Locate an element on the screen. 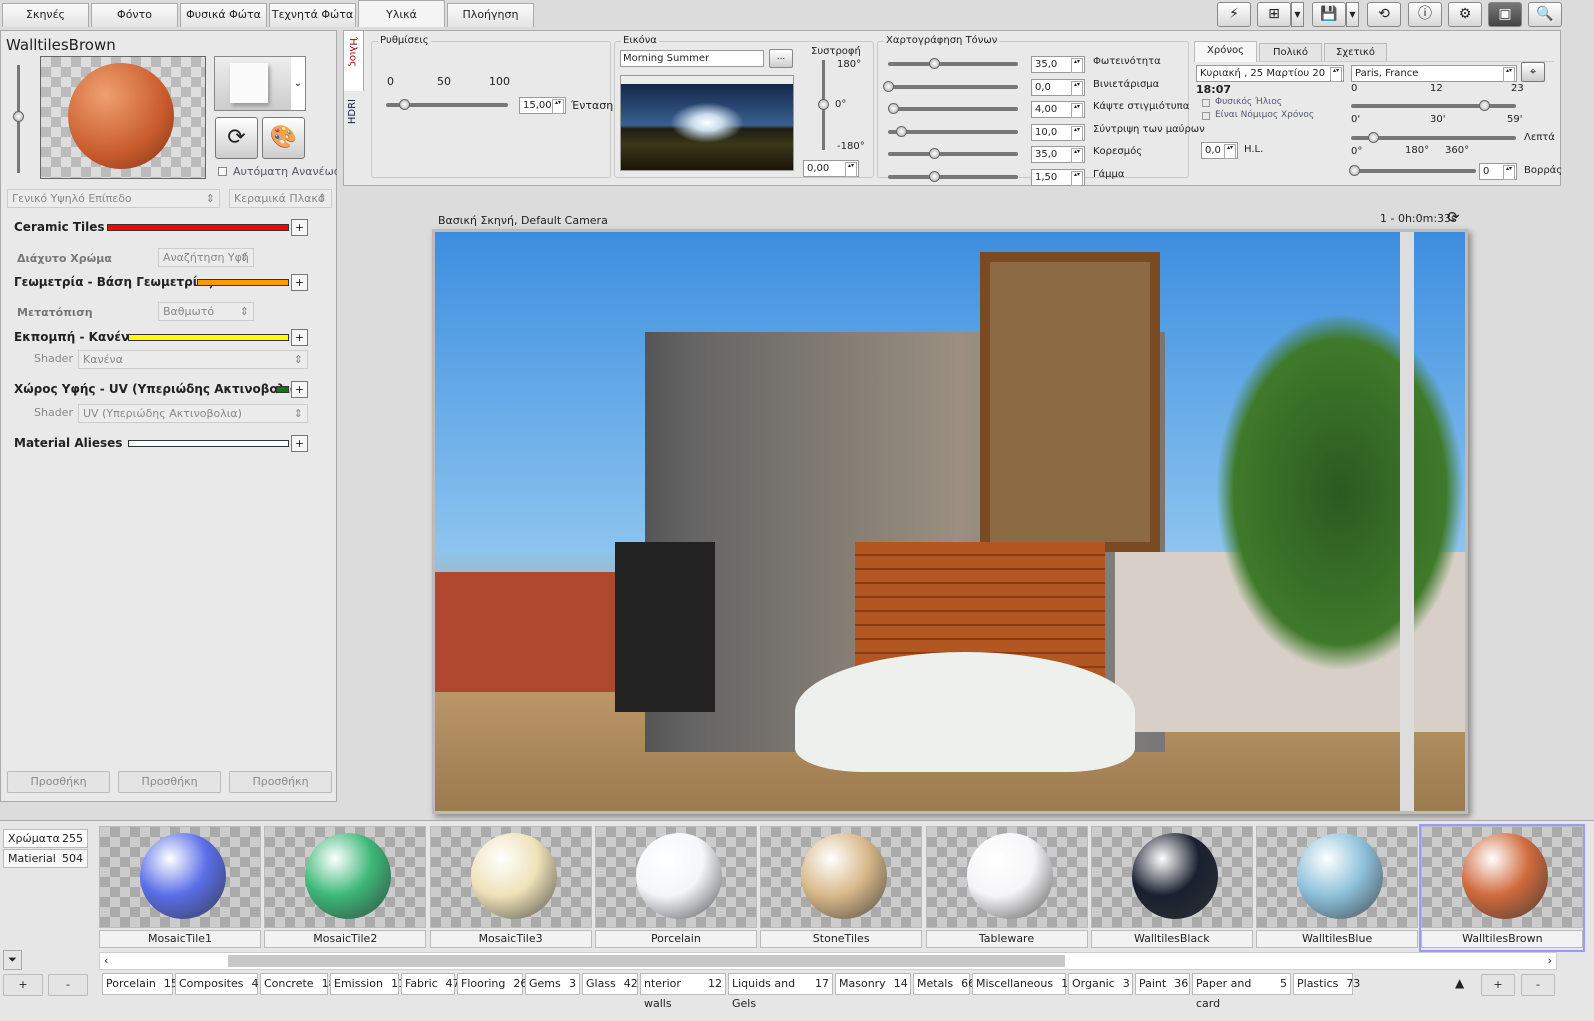 The height and width of the screenshot is (1021, 1594). category-item: Porcelain 15 is located at coordinates (140, 984).